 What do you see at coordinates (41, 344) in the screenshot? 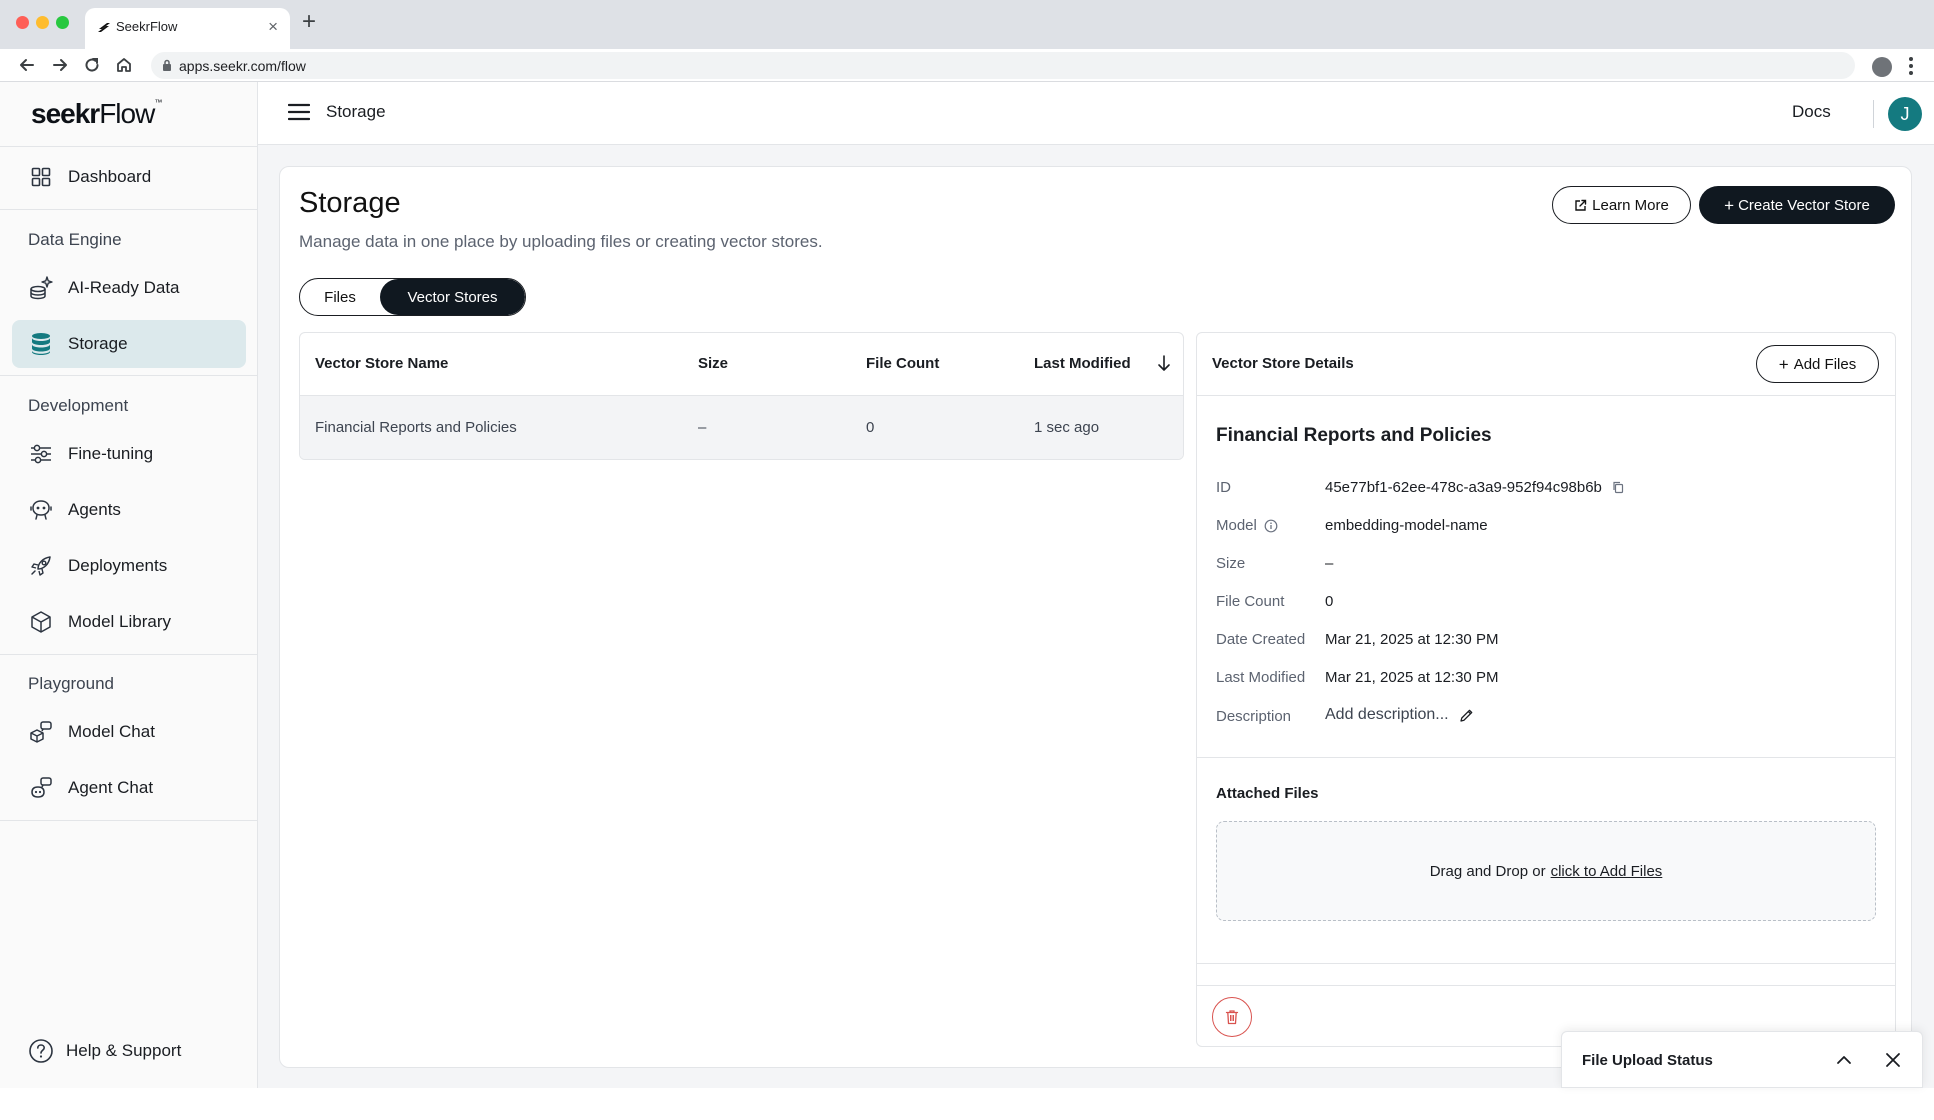
I see `database-icon` at bounding box center [41, 344].